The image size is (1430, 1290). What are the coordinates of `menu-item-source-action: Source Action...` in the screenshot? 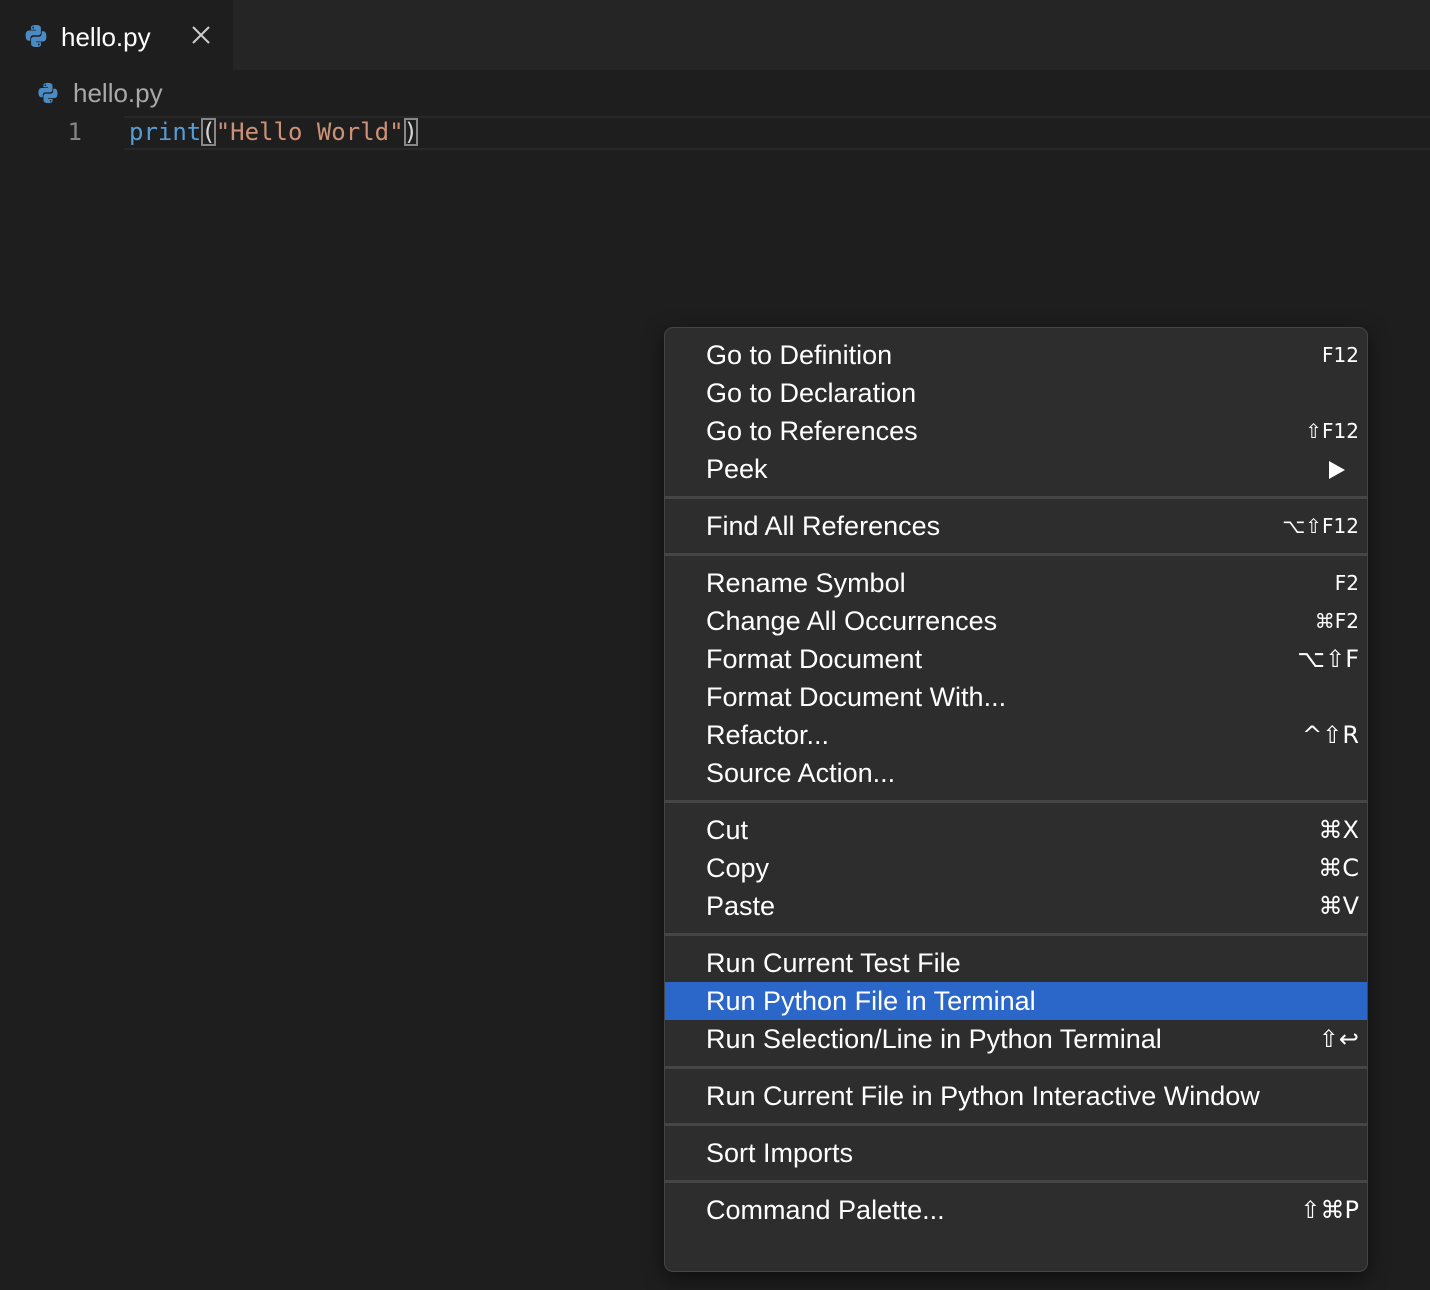 It's located at (1016, 773).